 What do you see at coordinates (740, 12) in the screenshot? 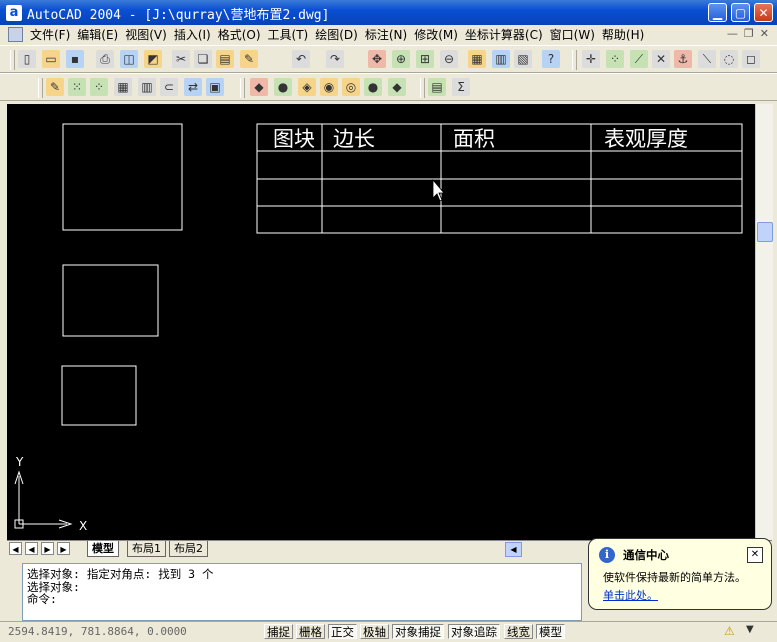
I see `maximize-button: ▢` at bounding box center [740, 12].